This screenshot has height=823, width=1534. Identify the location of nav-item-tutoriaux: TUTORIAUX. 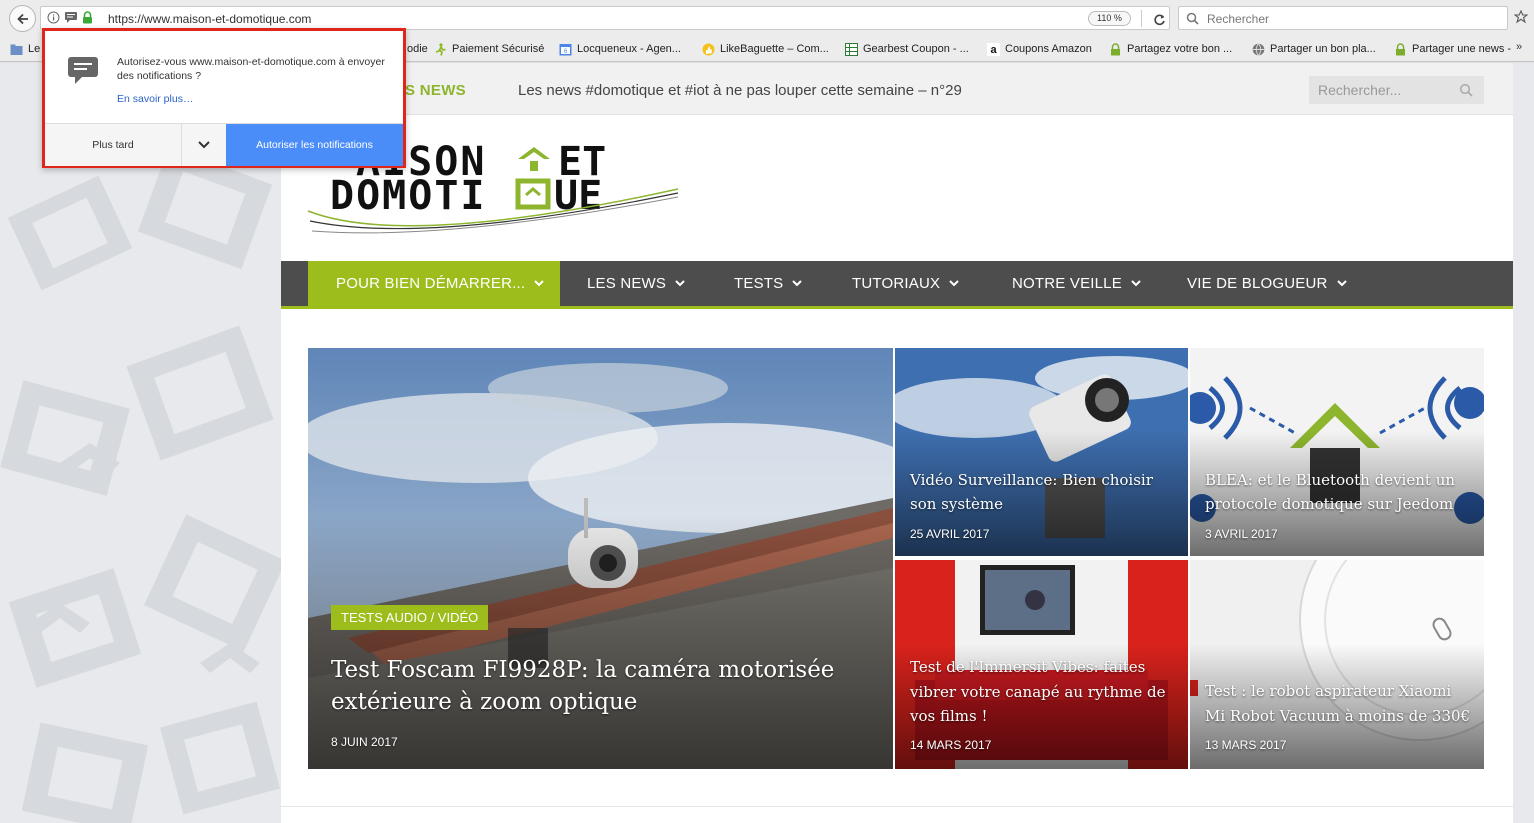
(905, 283).